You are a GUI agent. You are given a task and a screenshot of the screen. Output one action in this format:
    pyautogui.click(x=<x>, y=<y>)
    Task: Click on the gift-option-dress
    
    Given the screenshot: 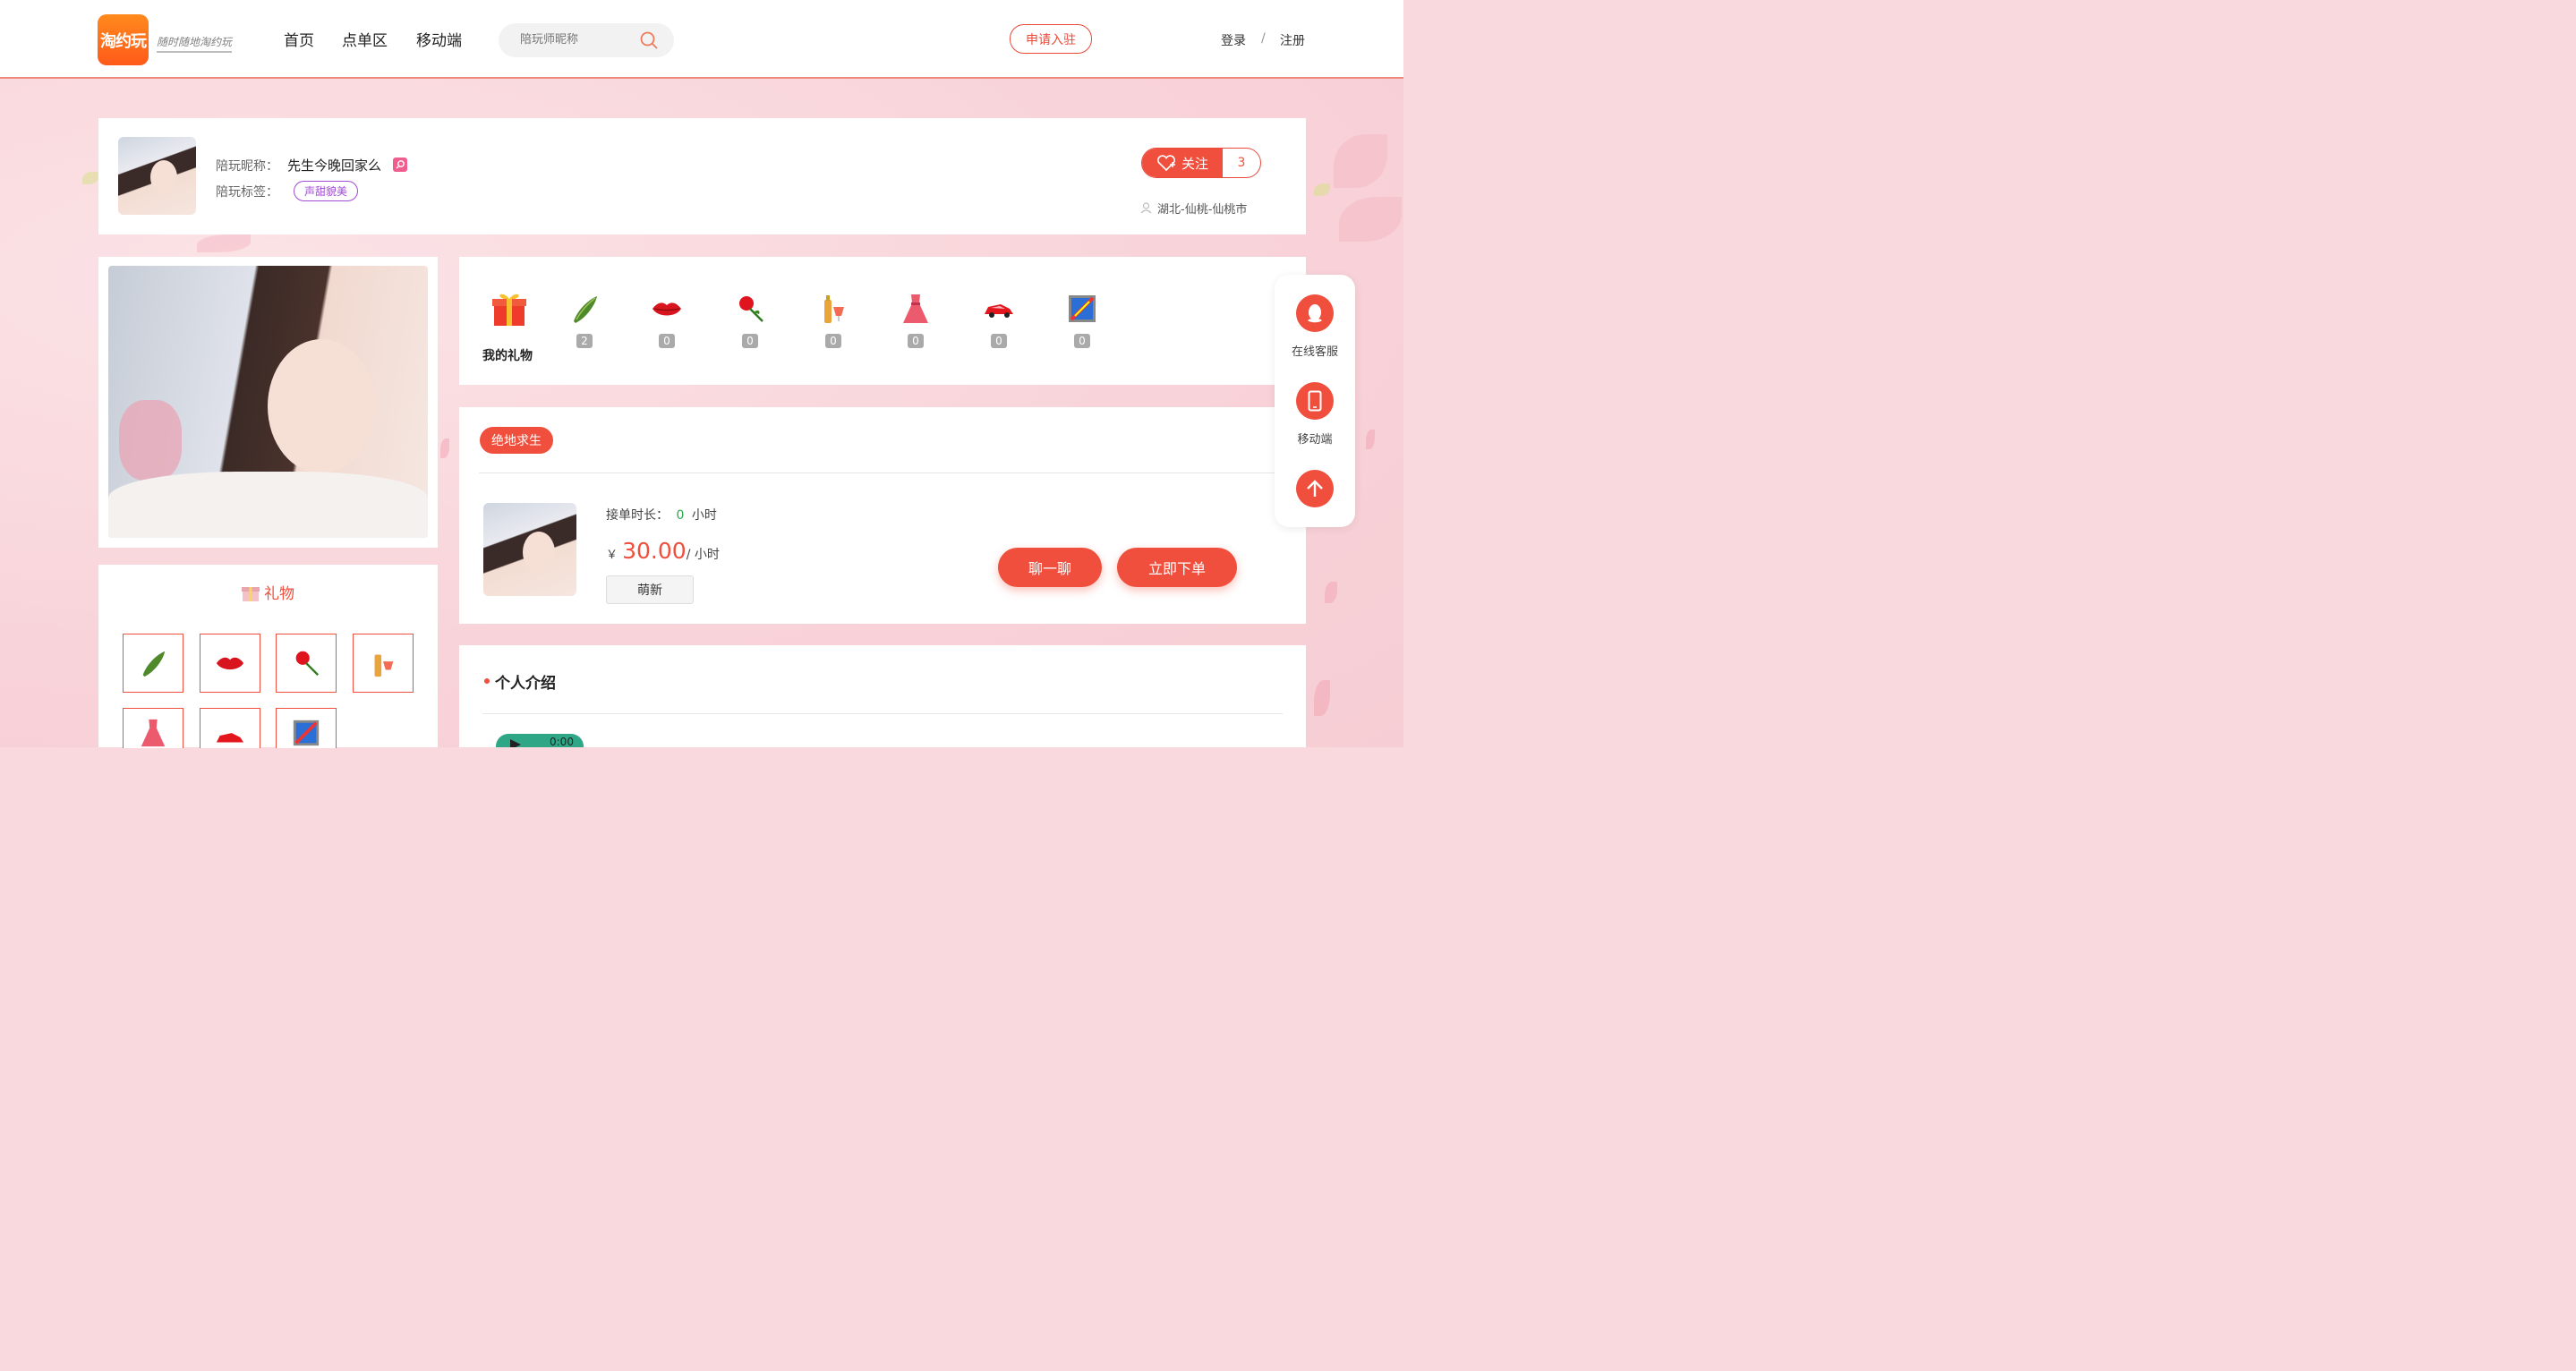 What is the action you would take?
    pyautogui.click(x=153, y=728)
    